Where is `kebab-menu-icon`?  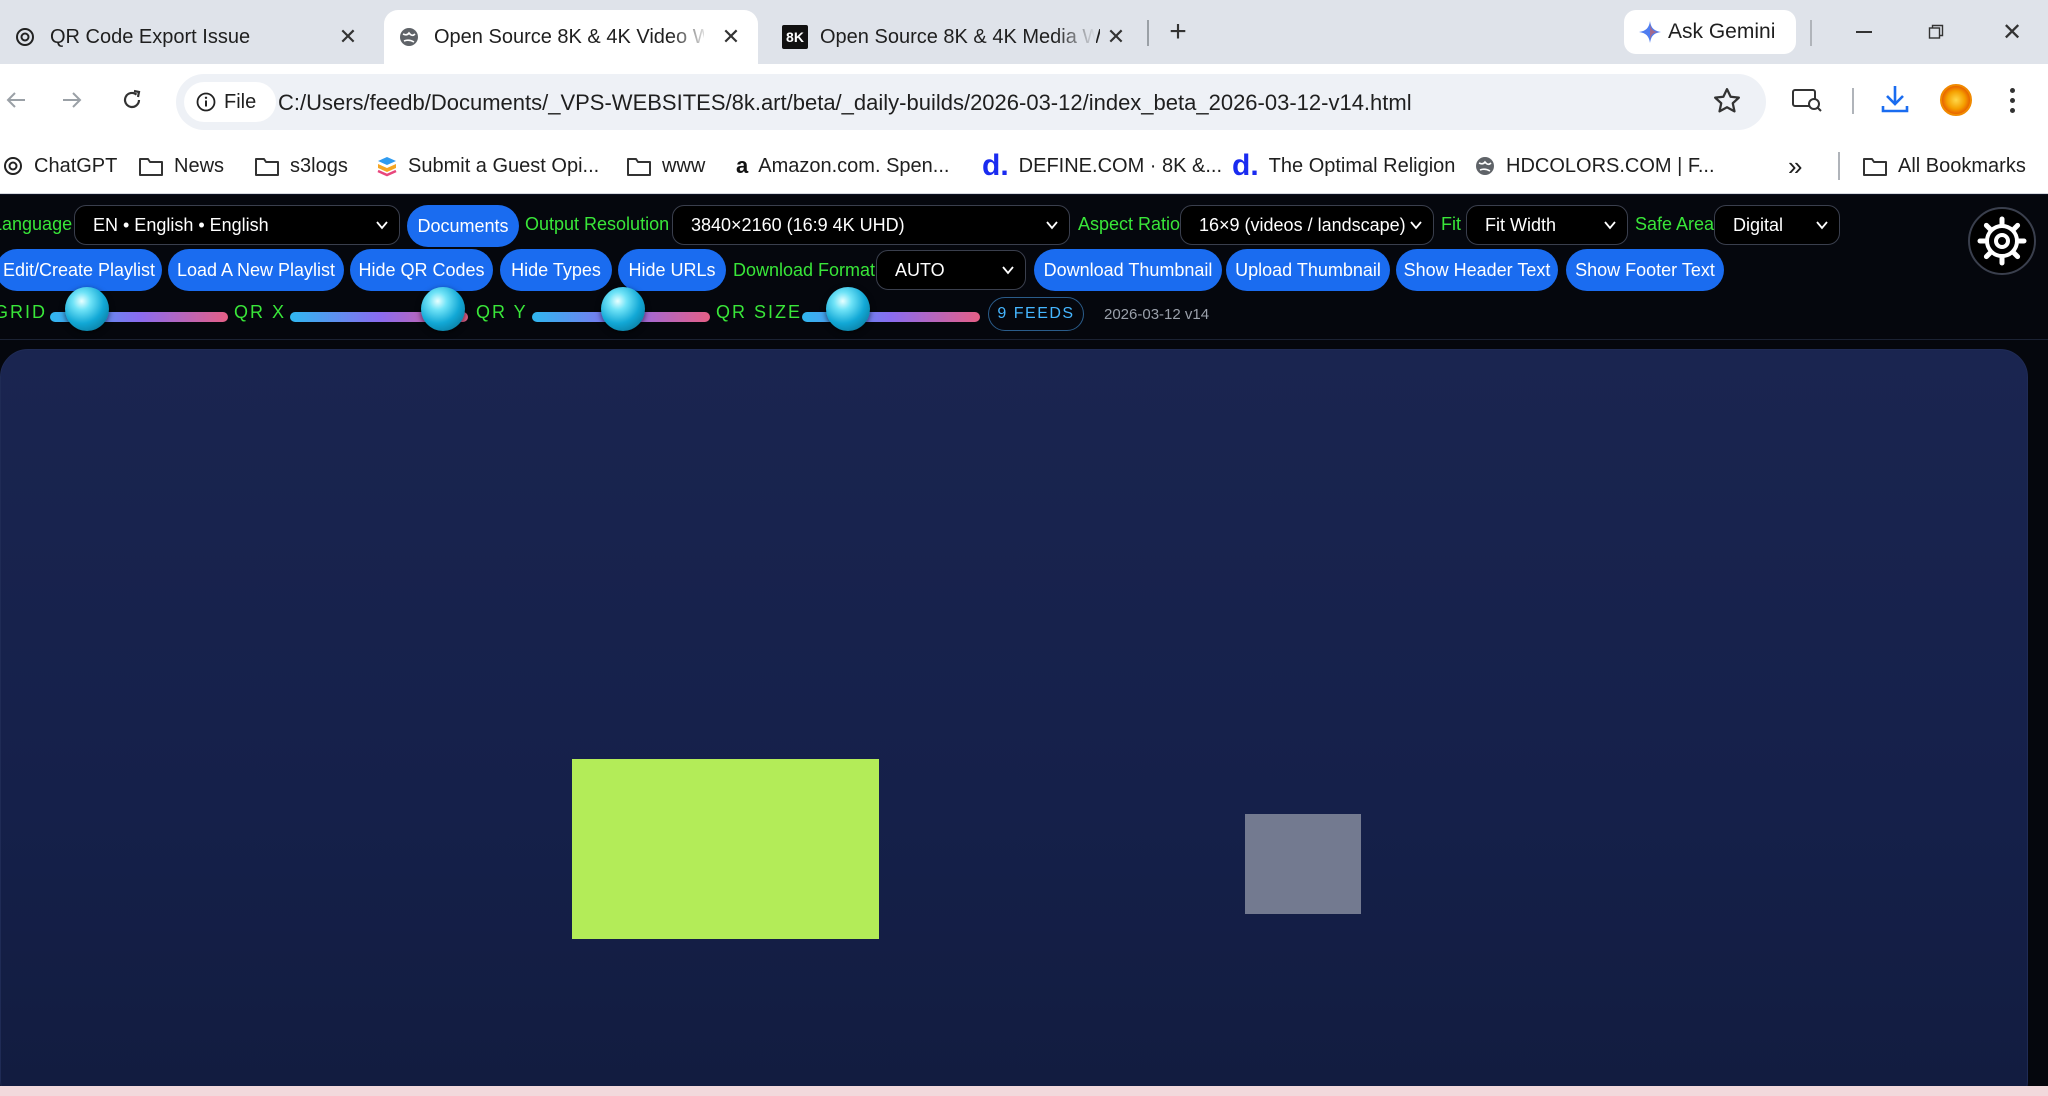 kebab-menu-icon is located at coordinates (2012, 100).